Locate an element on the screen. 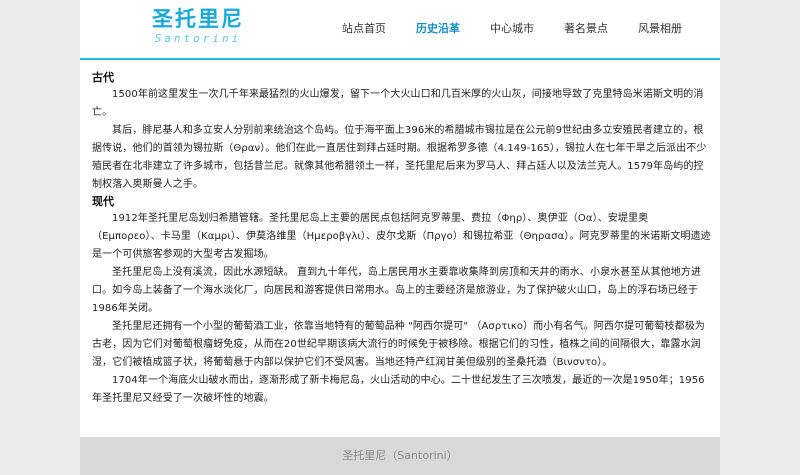 This screenshot has width=800, height=475. logo-chinese-text: 圣托里尼 is located at coordinates (198, 19).